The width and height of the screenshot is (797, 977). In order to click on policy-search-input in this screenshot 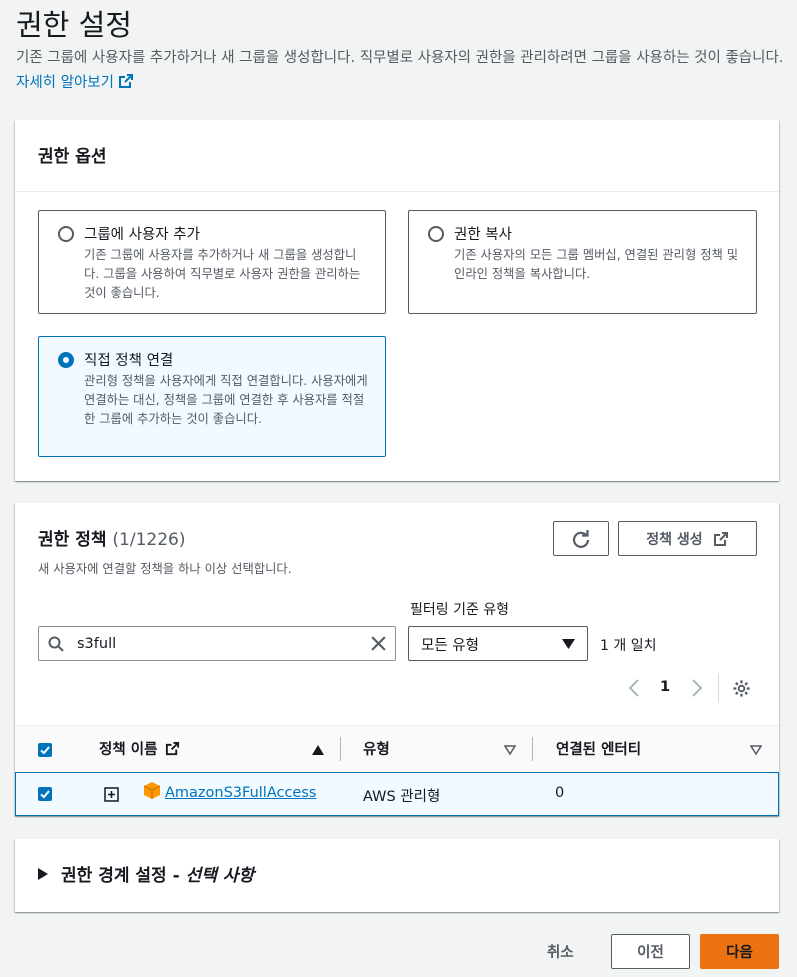, I will do `click(215, 644)`.